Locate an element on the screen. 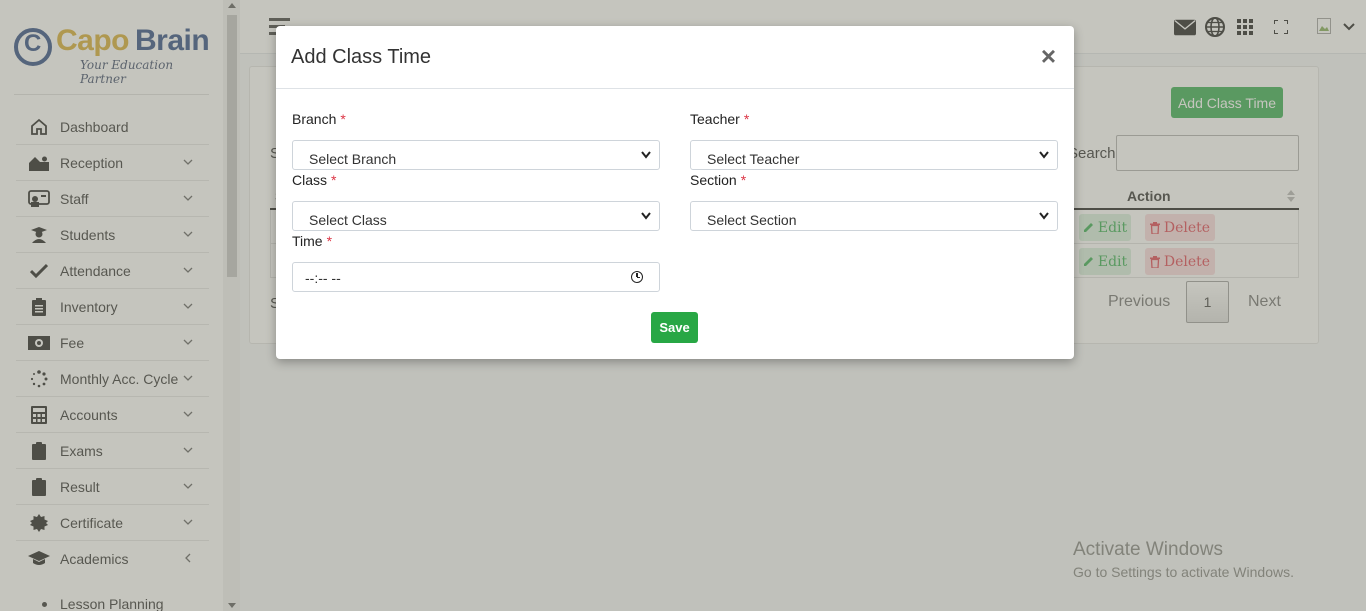 This screenshot has height=611, width=1366. teacher-field-group: Teacher * Select Teacher is located at coordinates (874, 140).